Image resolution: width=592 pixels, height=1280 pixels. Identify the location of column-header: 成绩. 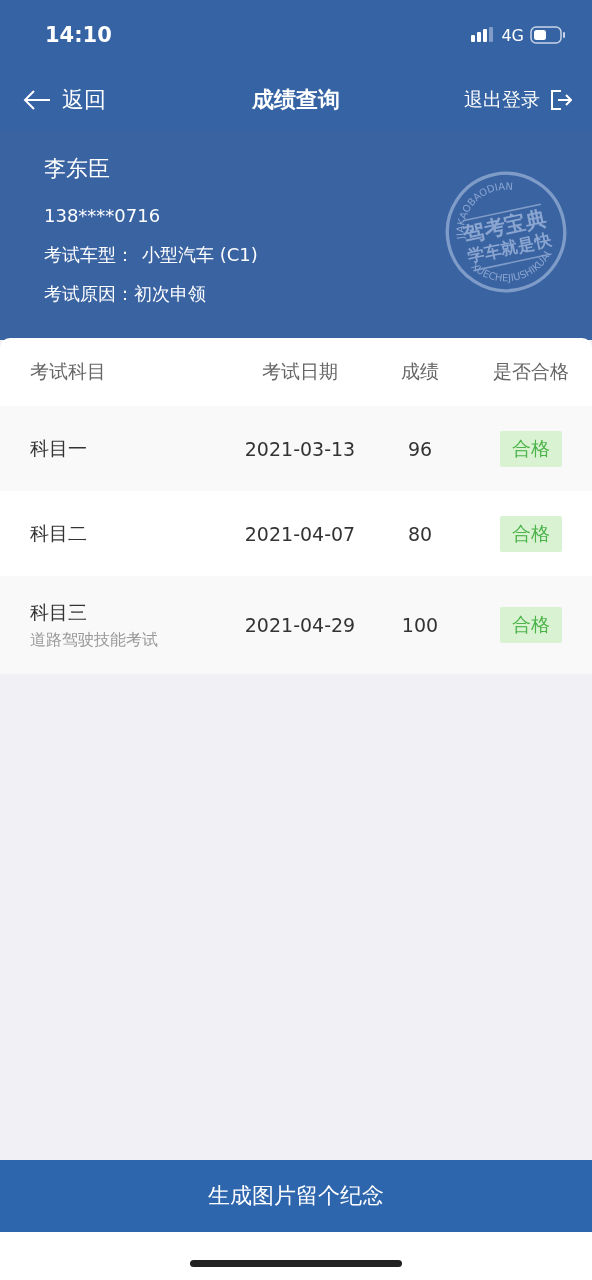
(420, 371).